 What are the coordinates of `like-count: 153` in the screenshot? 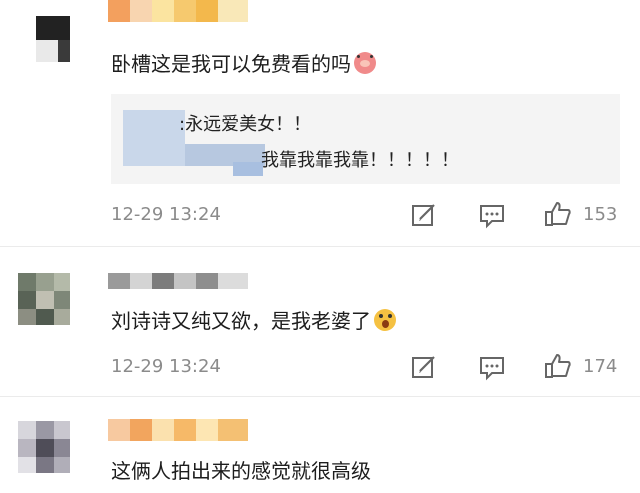 It's located at (600, 214).